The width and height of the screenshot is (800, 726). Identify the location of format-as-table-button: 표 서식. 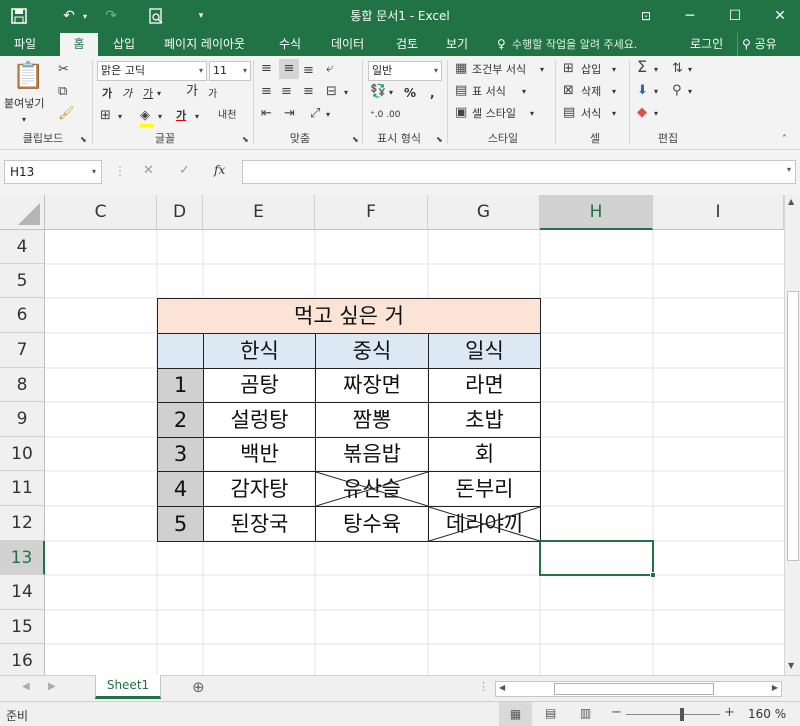
(489, 92).